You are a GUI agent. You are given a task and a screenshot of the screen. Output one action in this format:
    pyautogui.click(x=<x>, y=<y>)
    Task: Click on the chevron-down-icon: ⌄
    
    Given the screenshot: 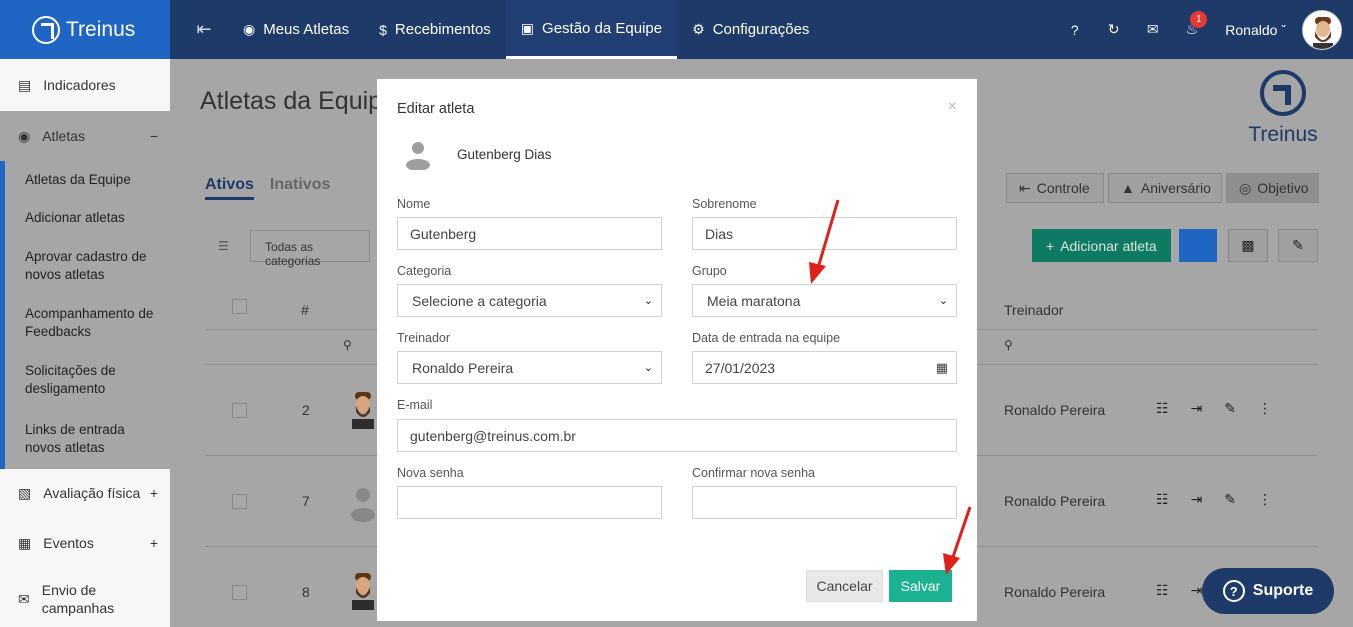 What is the action you would take?
    pyautogui.click(x=648, y=368)
    